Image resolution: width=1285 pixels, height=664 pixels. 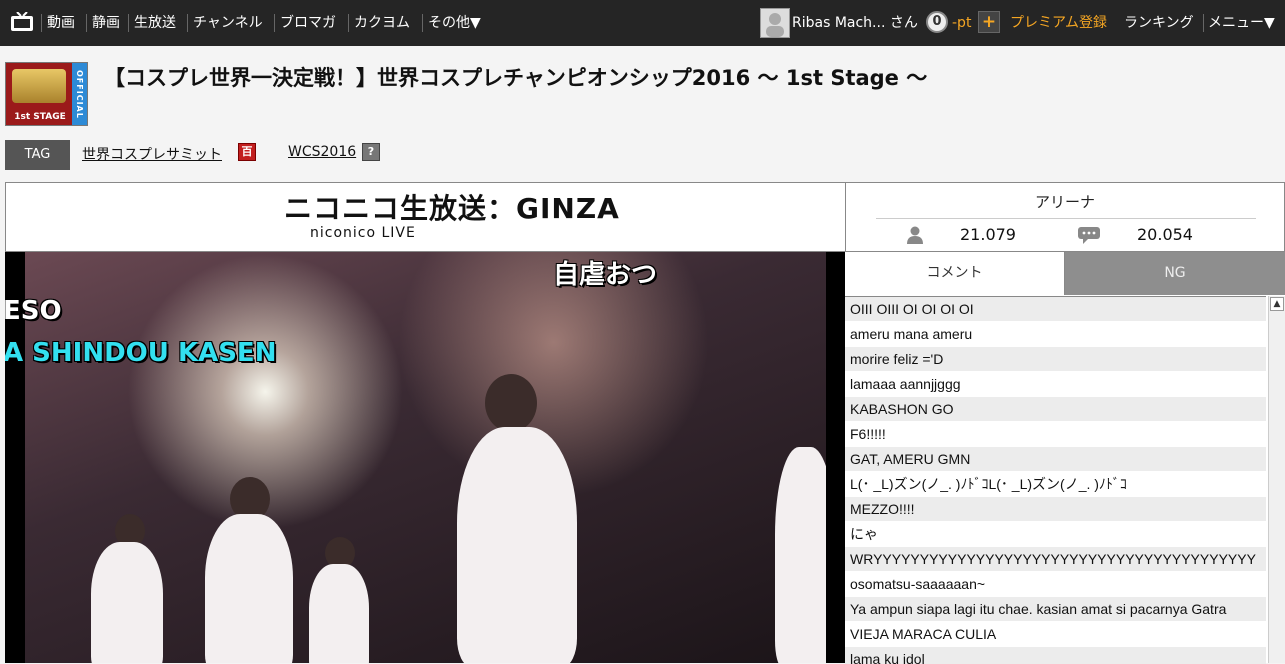 What do you see at coordinates (22, 22) in the screenshot?
I see `niconico-tv-icon` at bounding box center [22, 22].